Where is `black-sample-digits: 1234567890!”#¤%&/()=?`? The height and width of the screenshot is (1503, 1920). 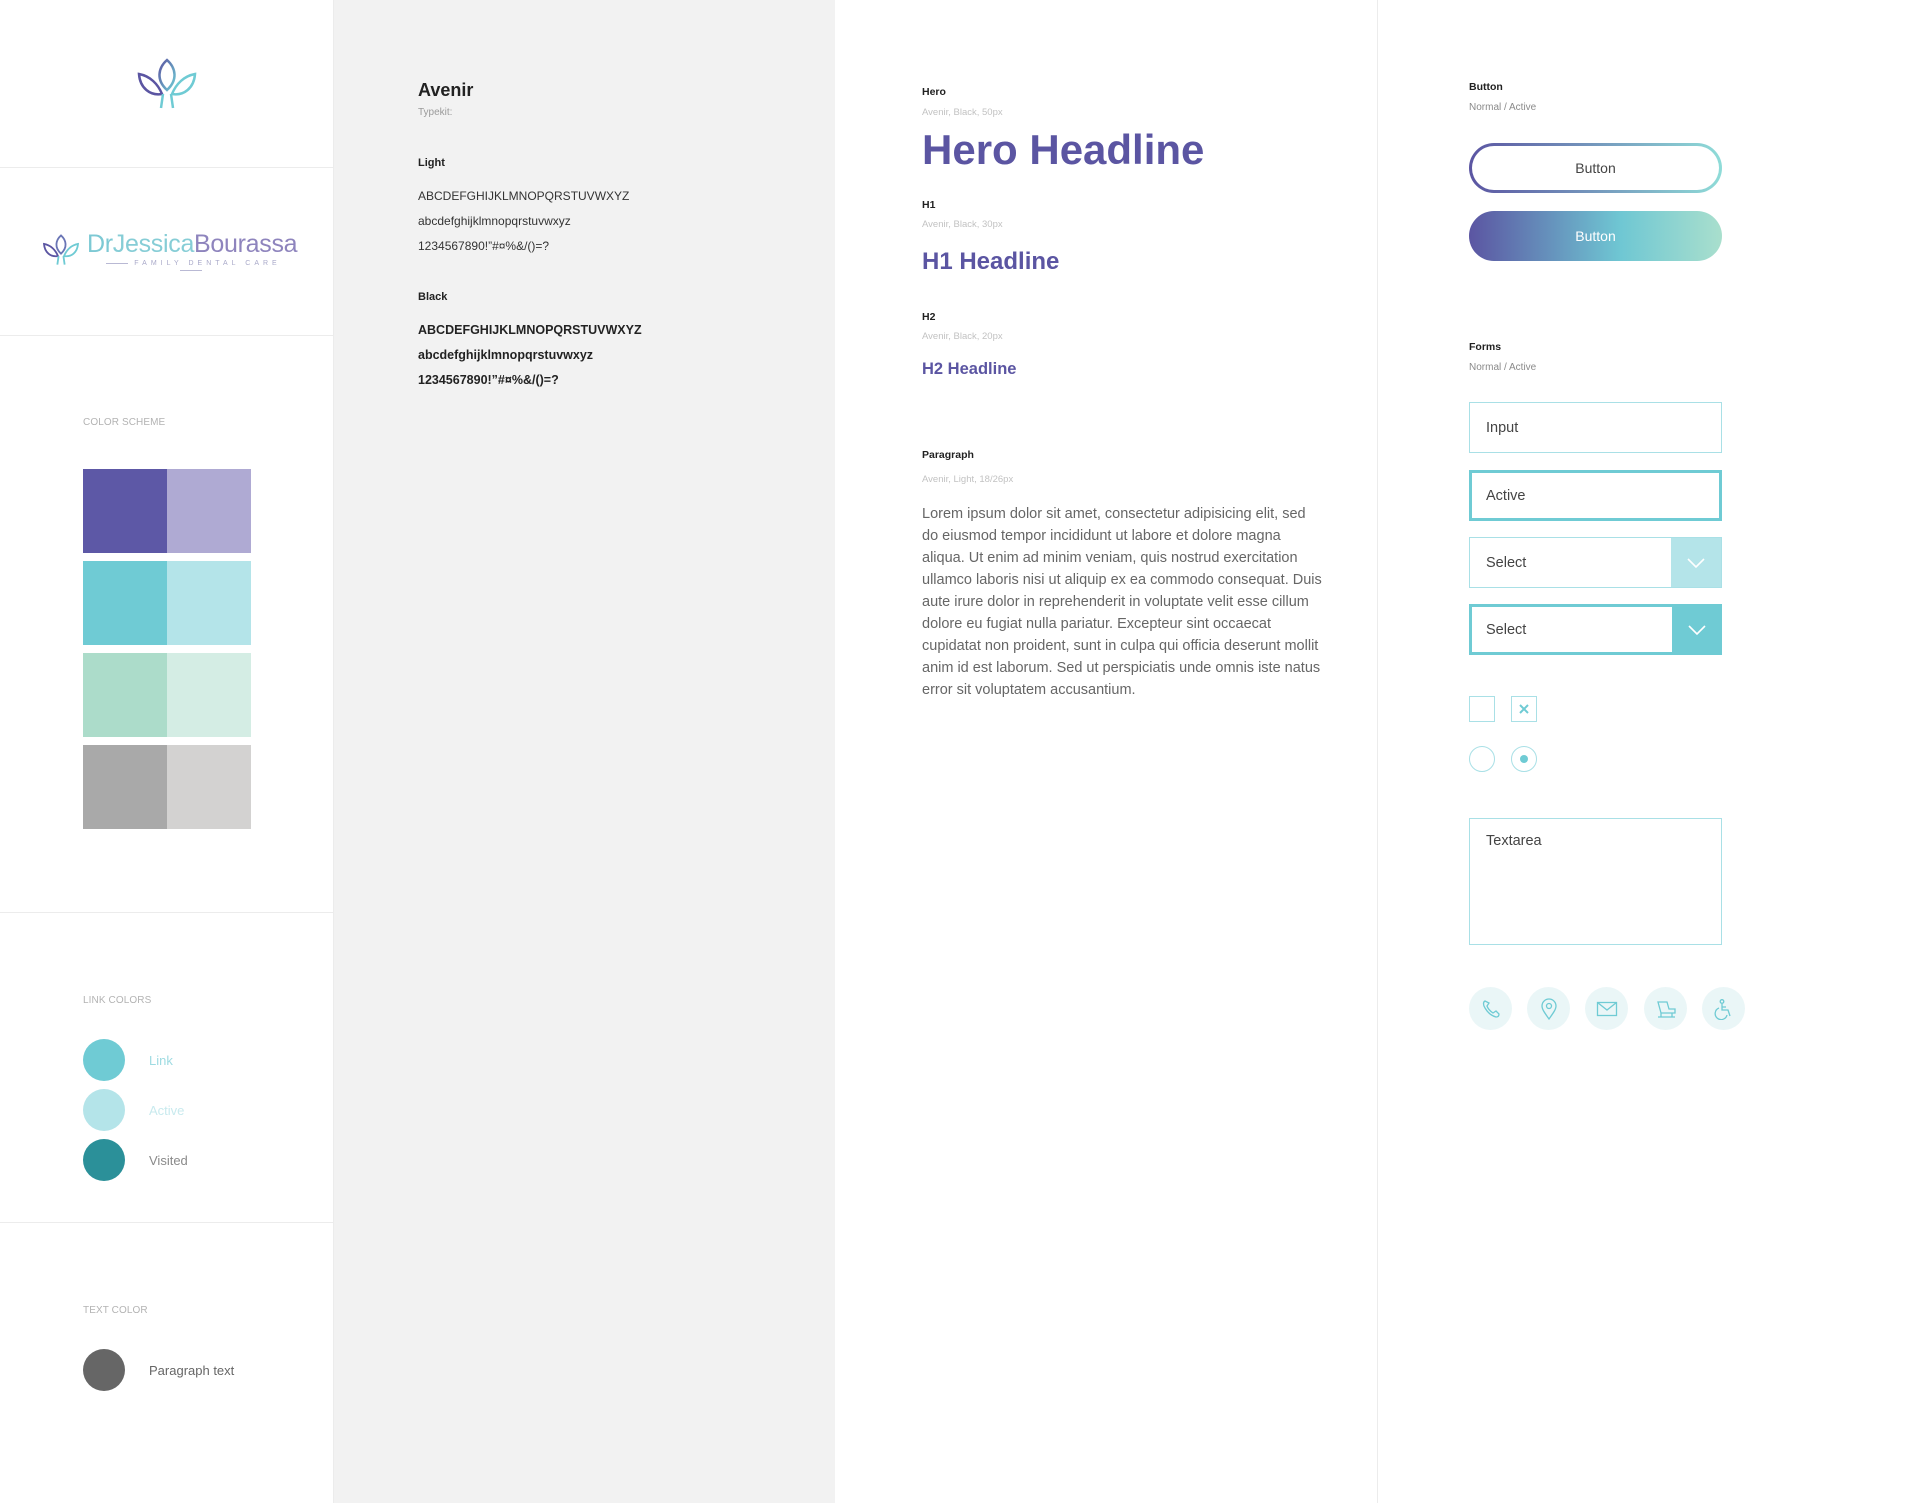 black-sample-digits: 1234567890!”#¤%&/()=? is located at coordinates (488, 380).